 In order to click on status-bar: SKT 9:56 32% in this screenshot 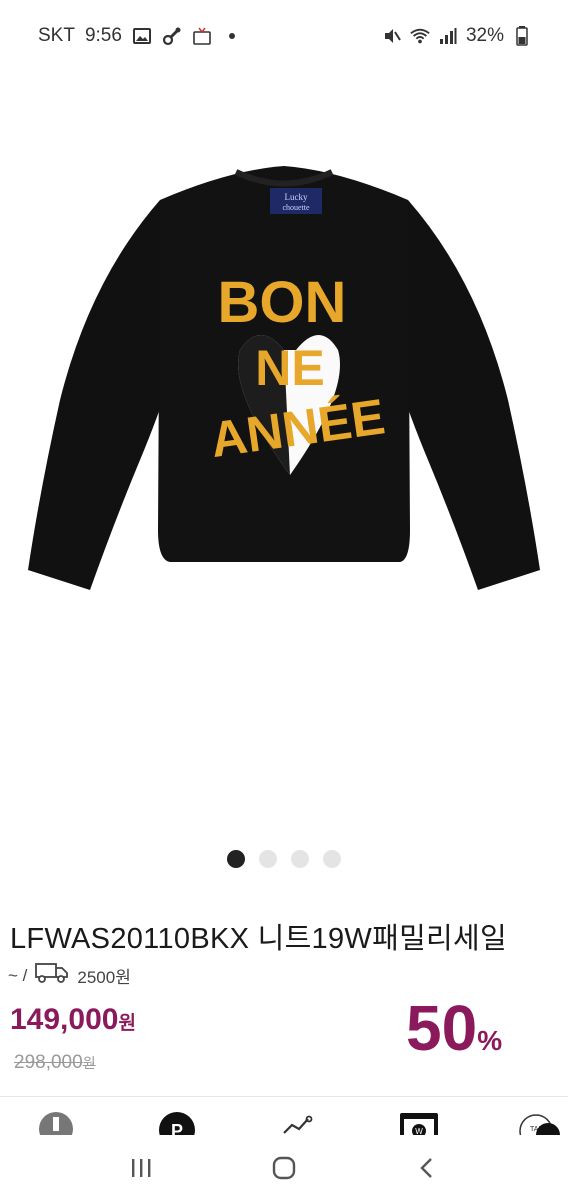, I will do `click(284, 36)`.